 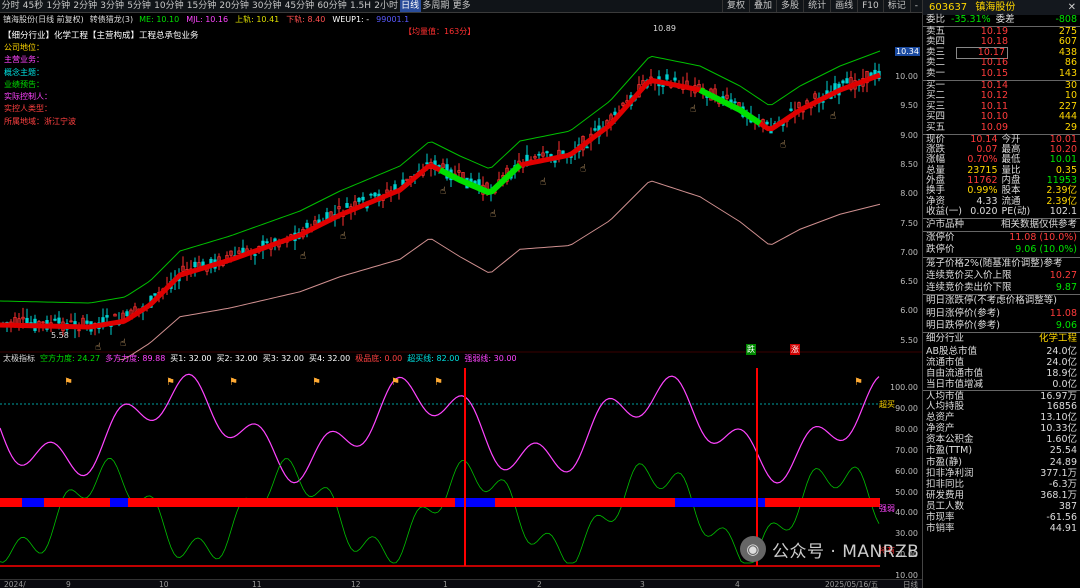 What do you see at coordinates (948, 7) in the screenshot?
I see `stock-code: 603637` at bounding box center [948, 7].